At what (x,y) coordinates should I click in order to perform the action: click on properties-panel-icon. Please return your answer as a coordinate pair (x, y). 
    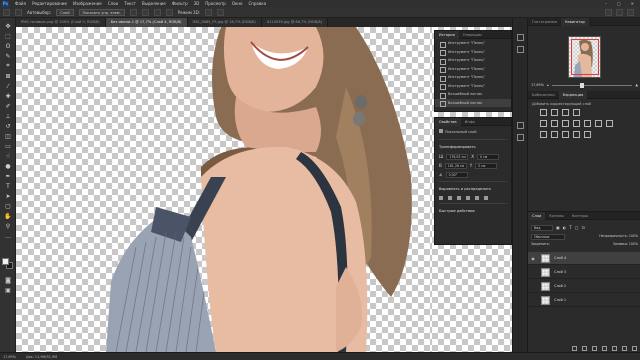
    Looking at the image, I should click on (520, 125).